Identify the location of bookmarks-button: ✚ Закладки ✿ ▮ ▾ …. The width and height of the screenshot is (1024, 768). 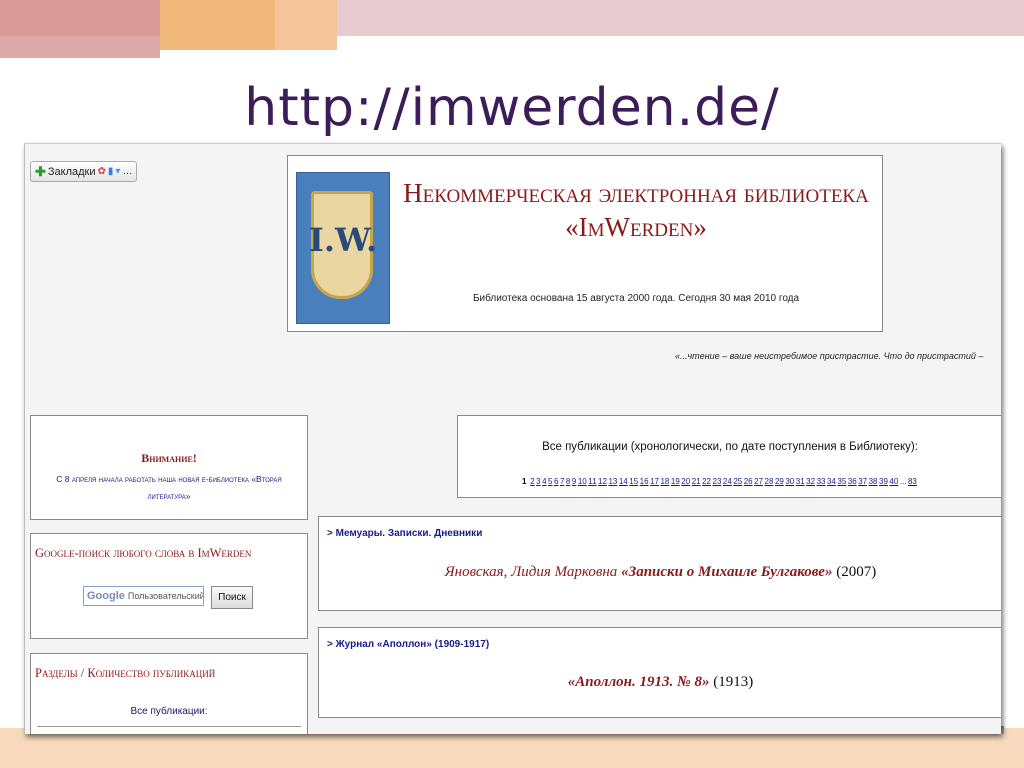
(84, 171).